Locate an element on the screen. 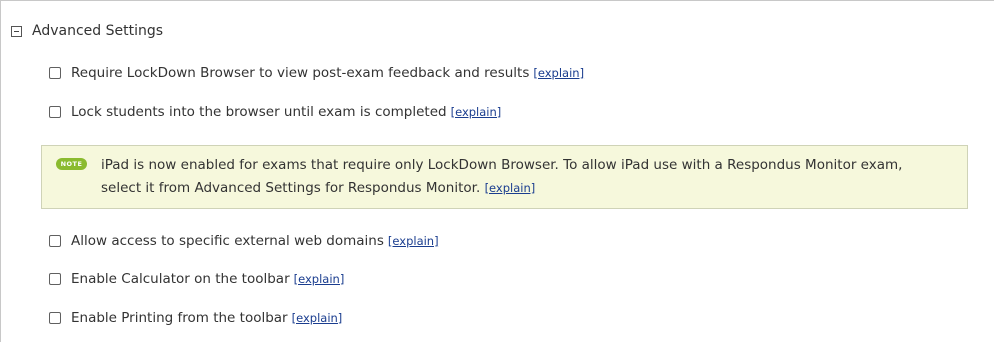  option-label: Enable Printing from the toolbar is located at coordinates (179, 318).